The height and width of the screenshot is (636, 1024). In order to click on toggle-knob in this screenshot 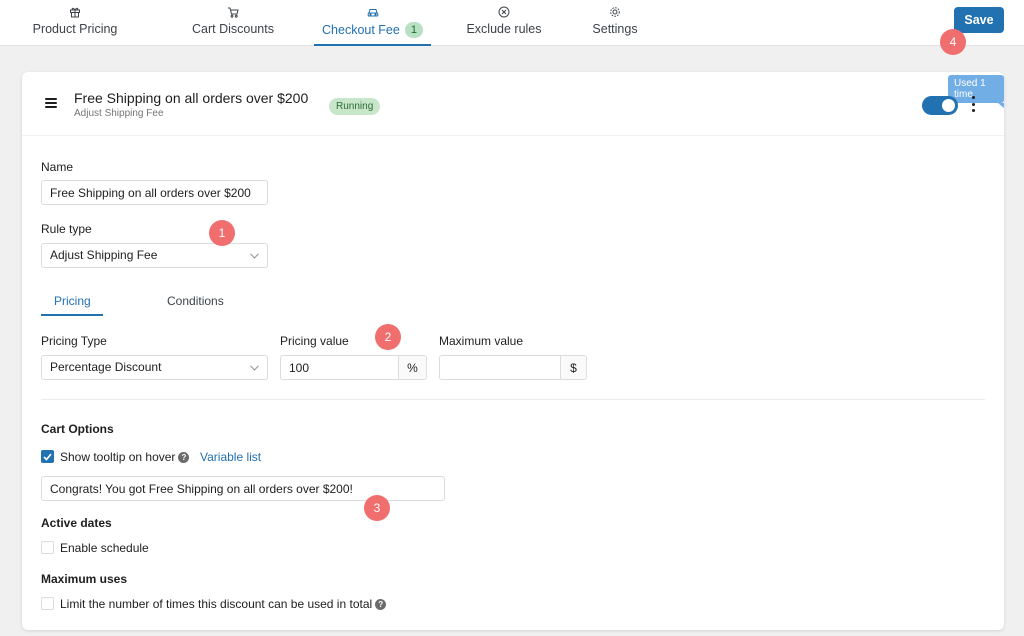, I will do `click(948, 105)`.